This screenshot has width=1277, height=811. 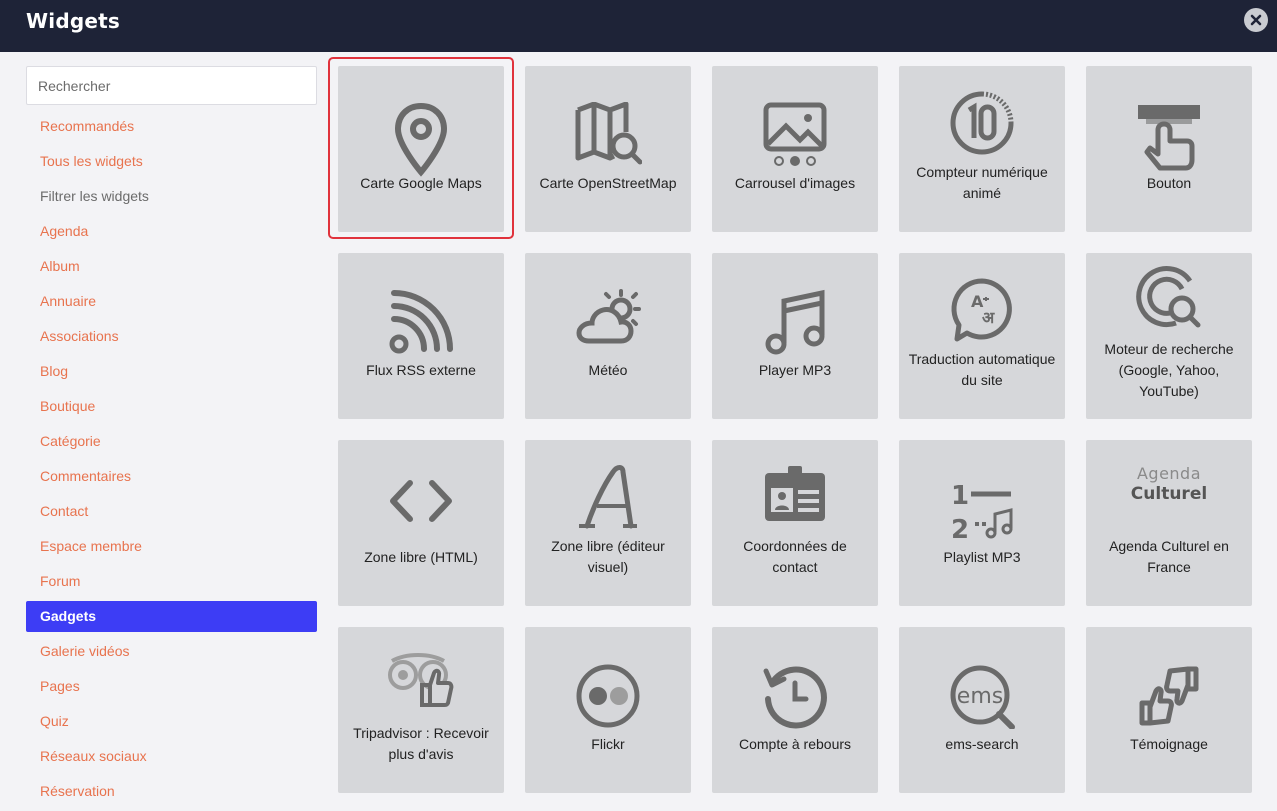 What do you see at coordinates (608, 370) in the screenshot?
I see `widget-label: Météo` at bounding box center [608, 370].